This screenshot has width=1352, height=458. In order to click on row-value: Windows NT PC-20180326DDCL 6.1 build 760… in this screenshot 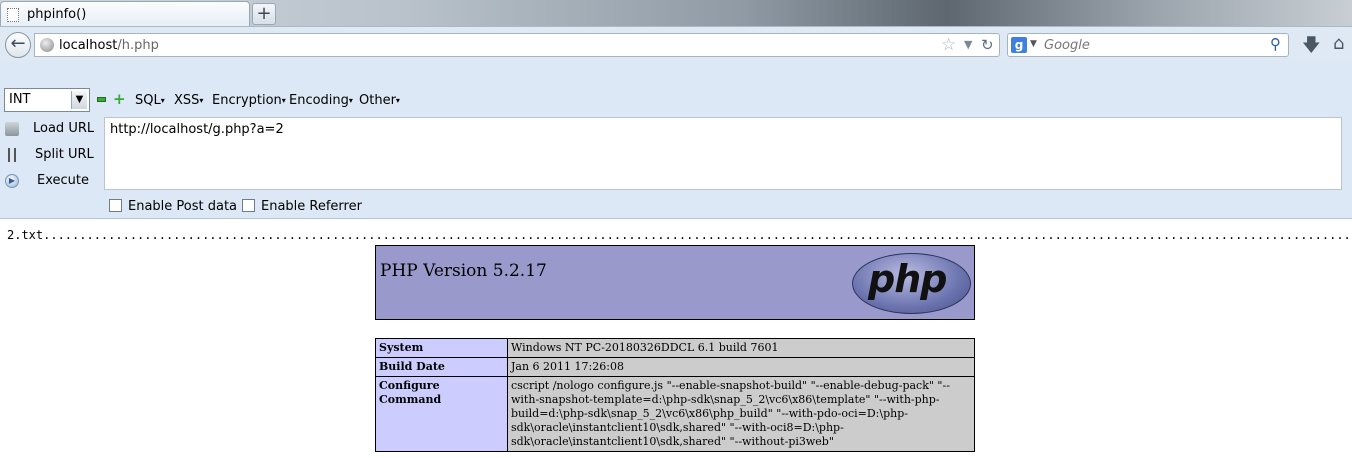, I will do `click(741, 348)`.